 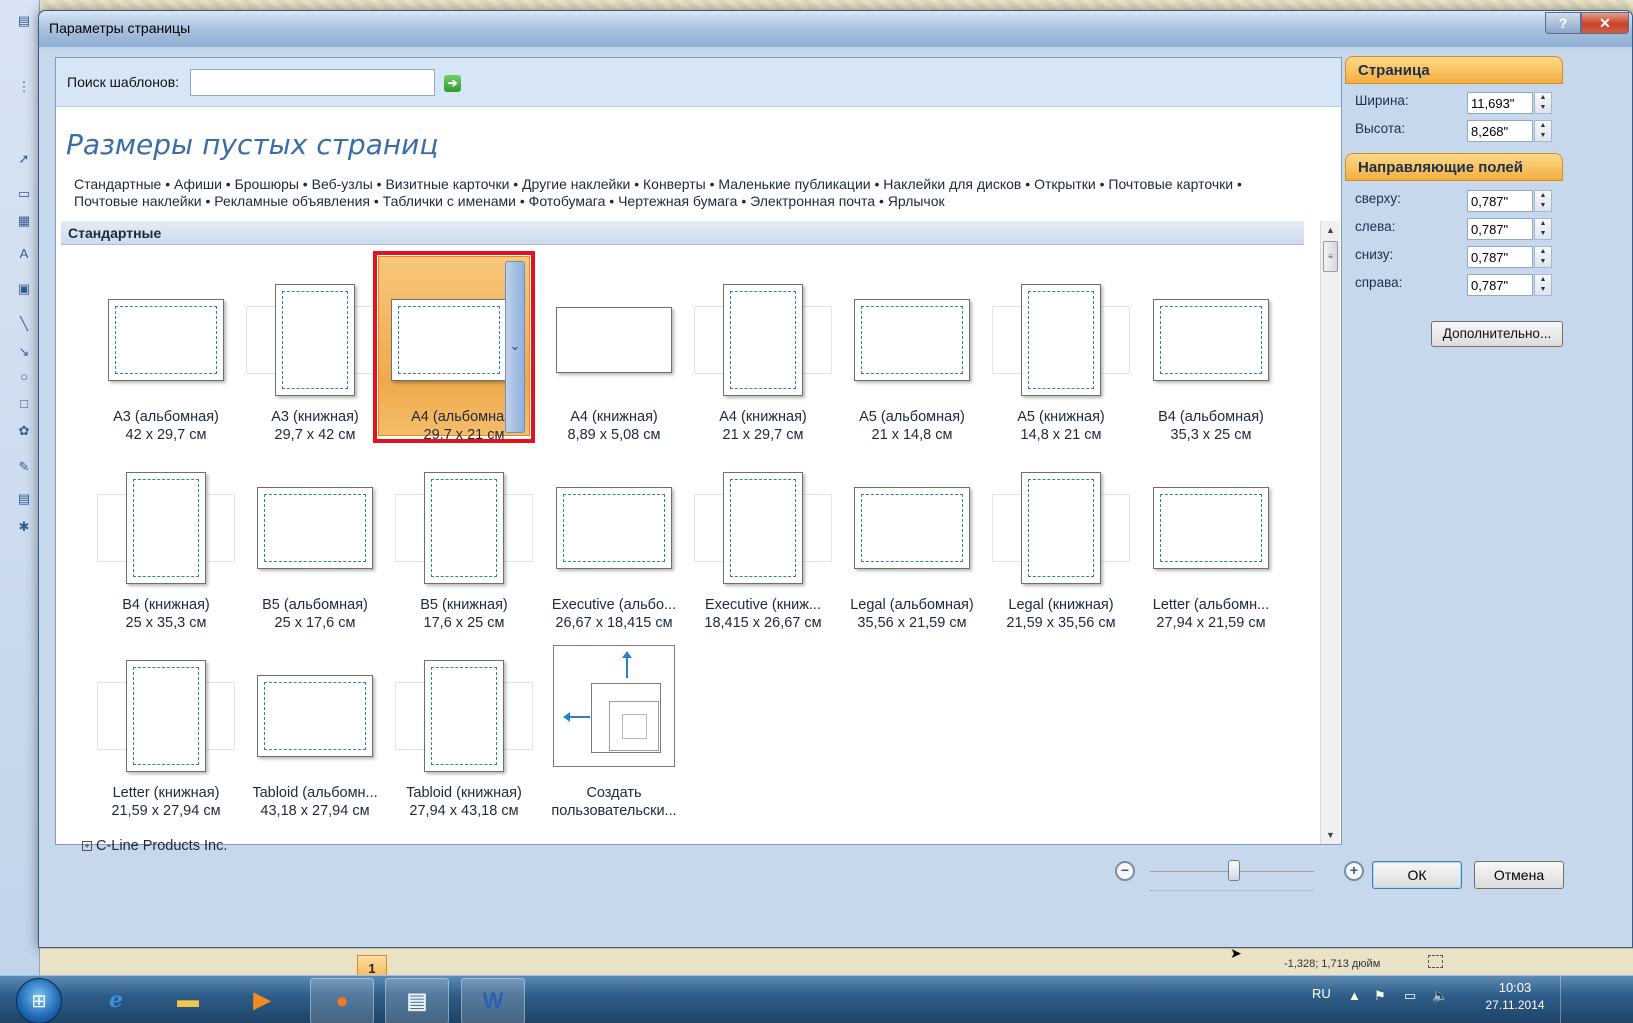 I want to click on margin-left-field, so click(x=1500, y=229).